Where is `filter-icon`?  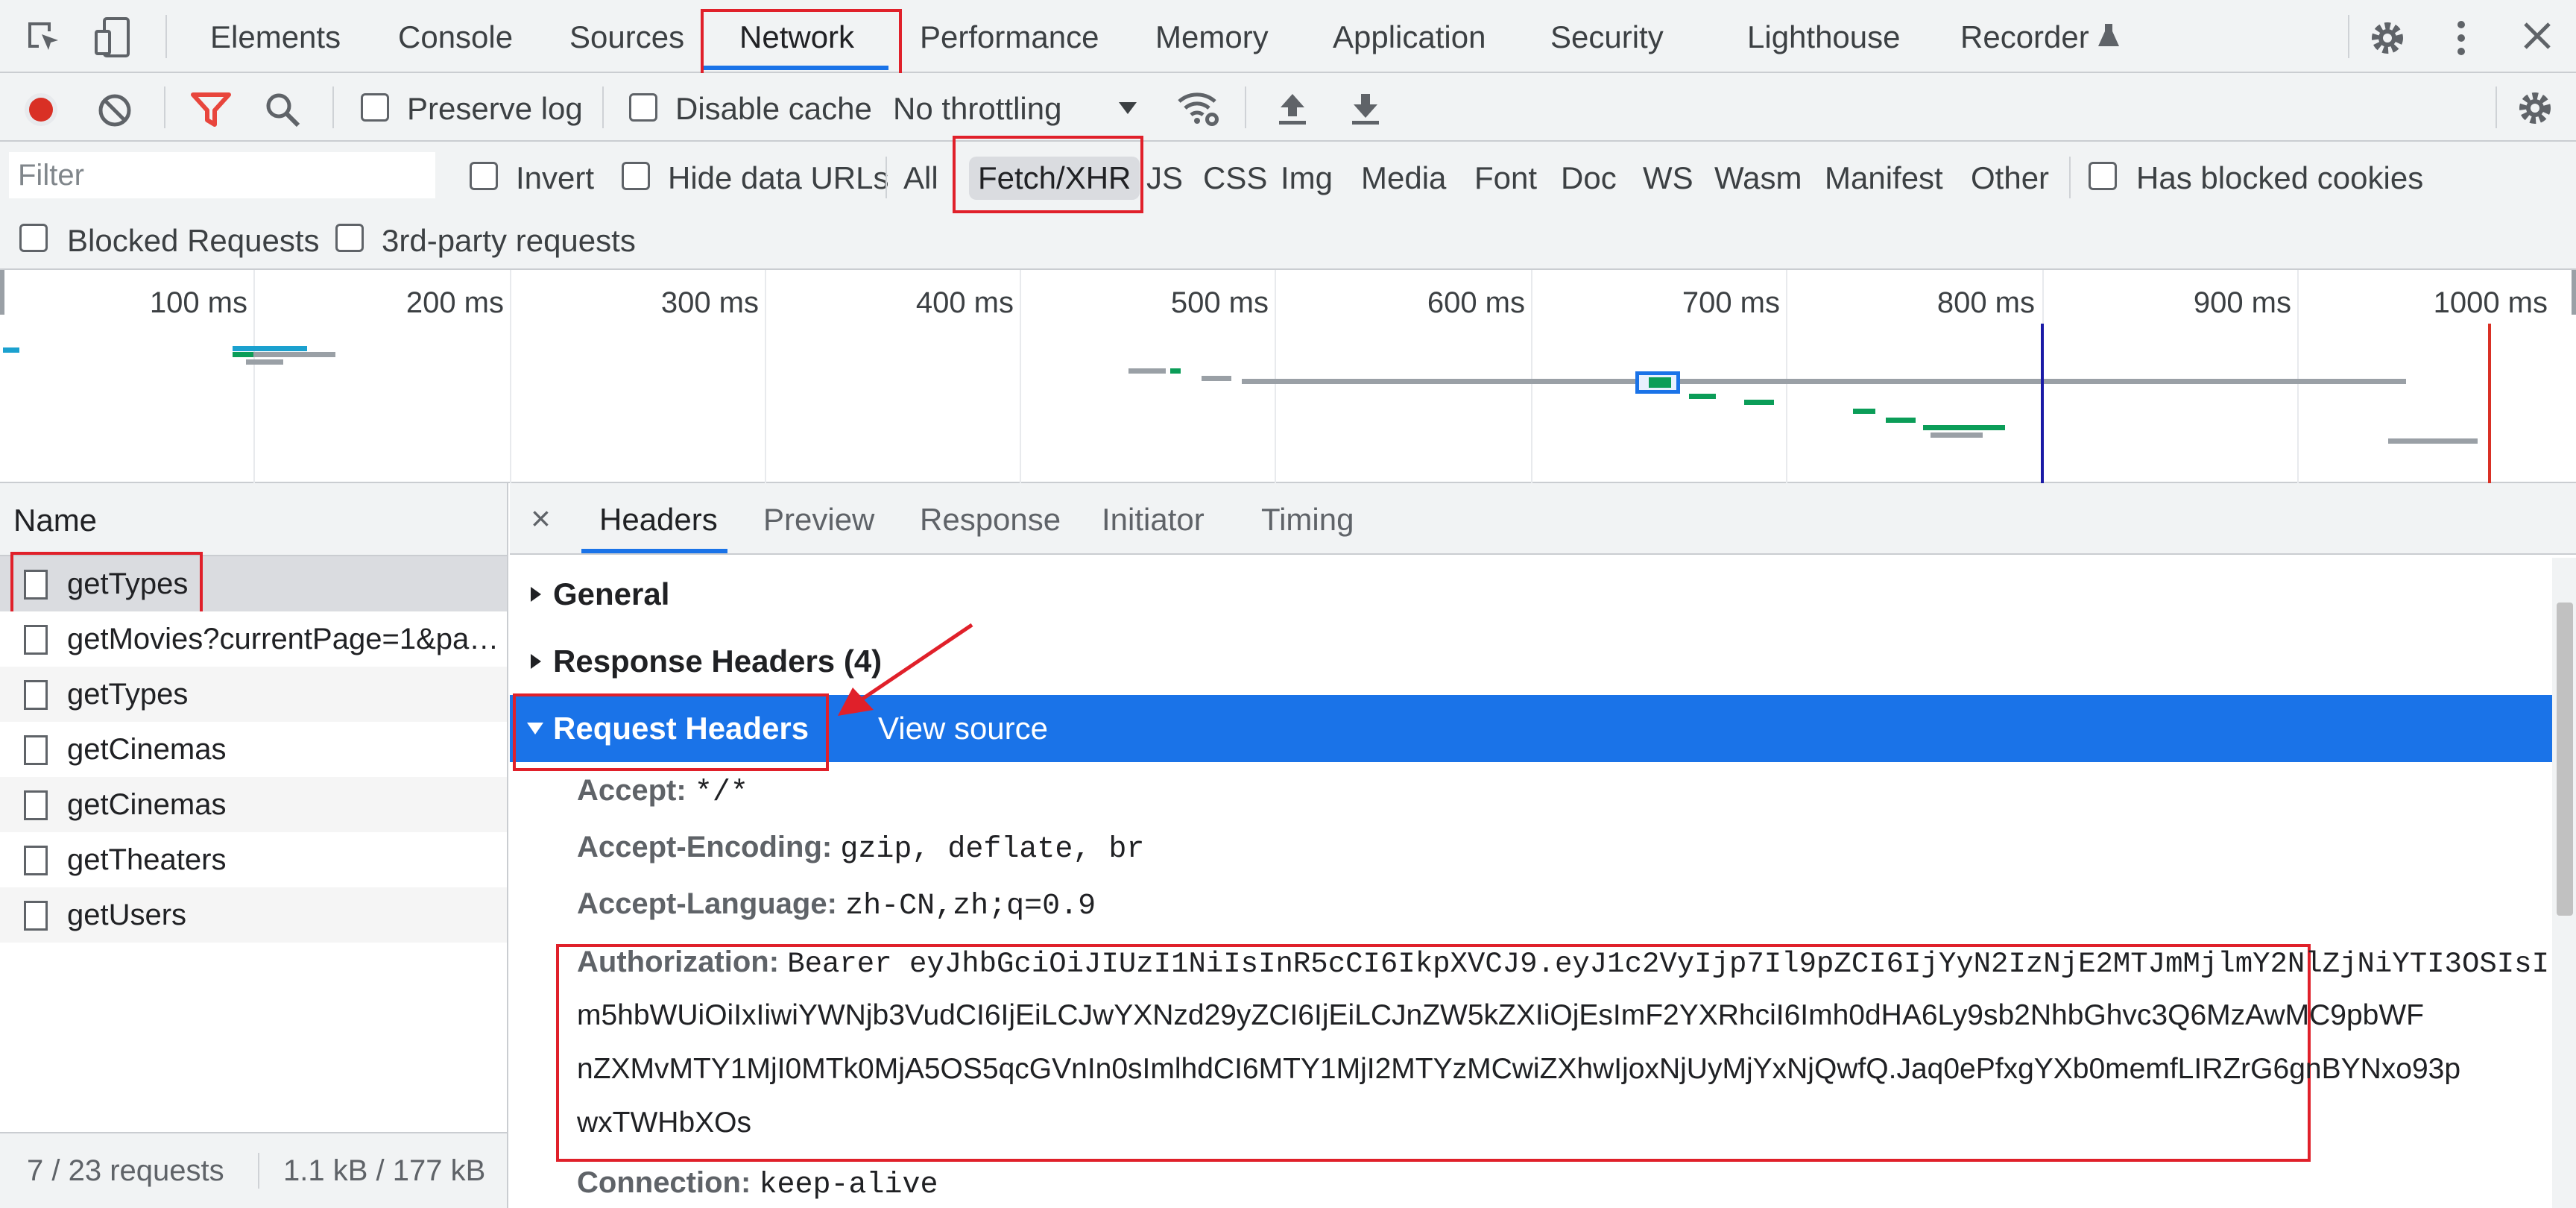 filter-icon is located at coordinates (211, 110).